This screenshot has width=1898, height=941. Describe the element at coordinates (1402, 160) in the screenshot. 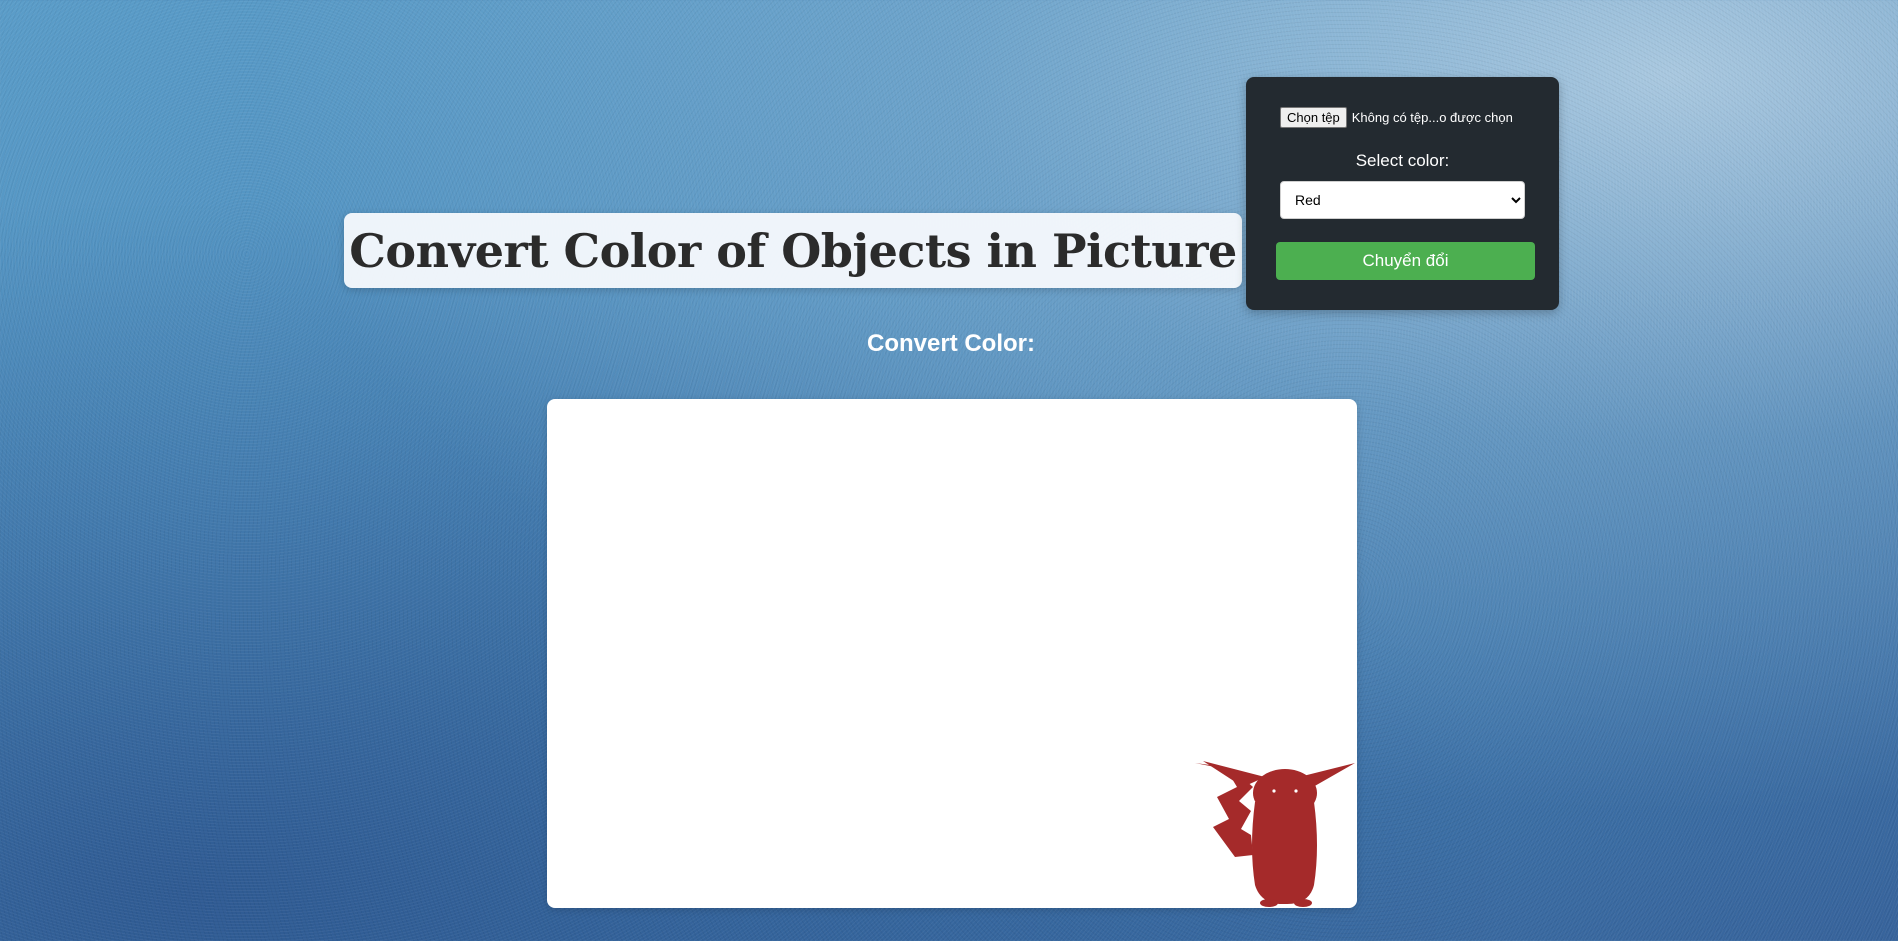

I see `select-color-label: Select color:` at that location.